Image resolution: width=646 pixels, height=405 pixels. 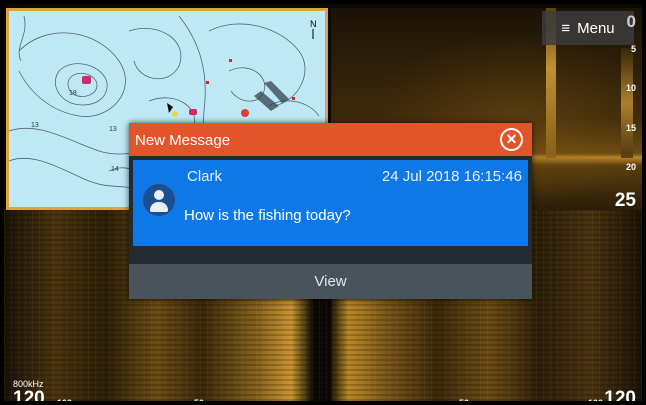 I want to click on message-sender: Clark, so click(x=205, y=176).